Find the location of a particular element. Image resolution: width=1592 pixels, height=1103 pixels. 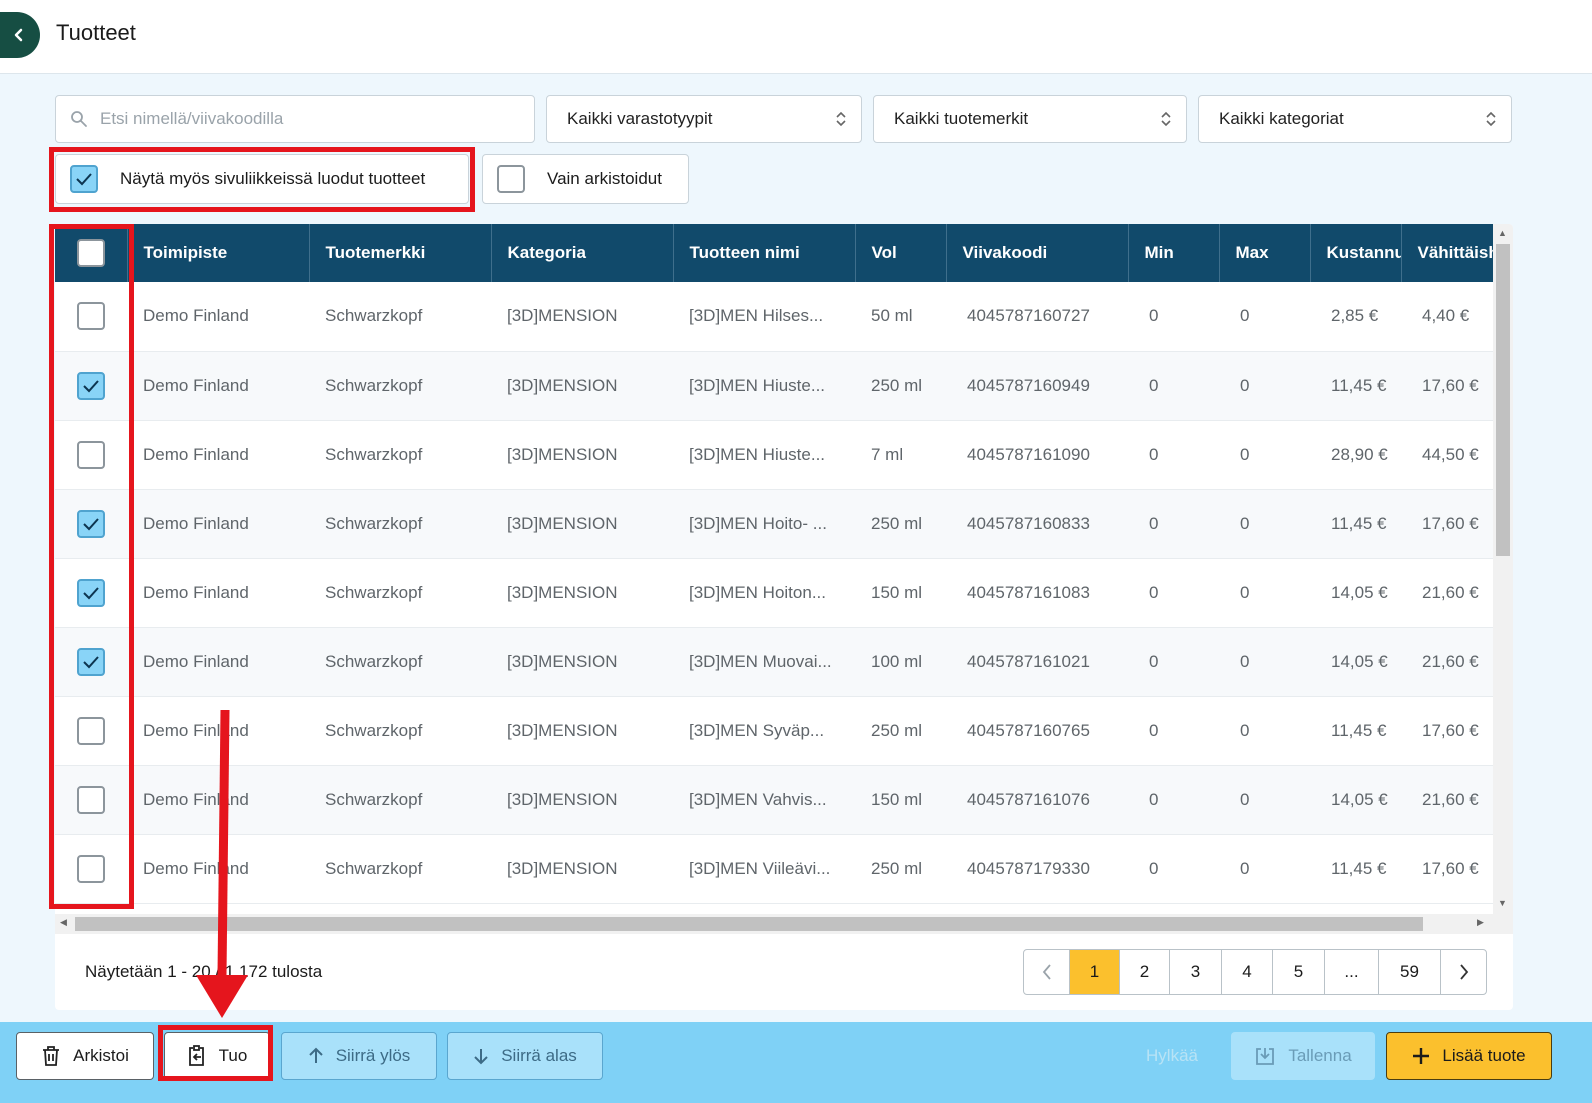

next-page-button is located at coordinates (1463, 972).